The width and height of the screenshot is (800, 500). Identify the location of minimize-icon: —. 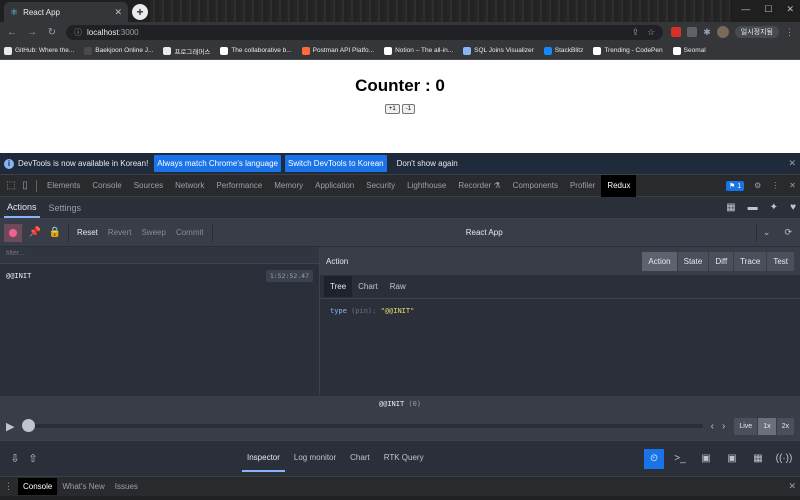
(745, 9).